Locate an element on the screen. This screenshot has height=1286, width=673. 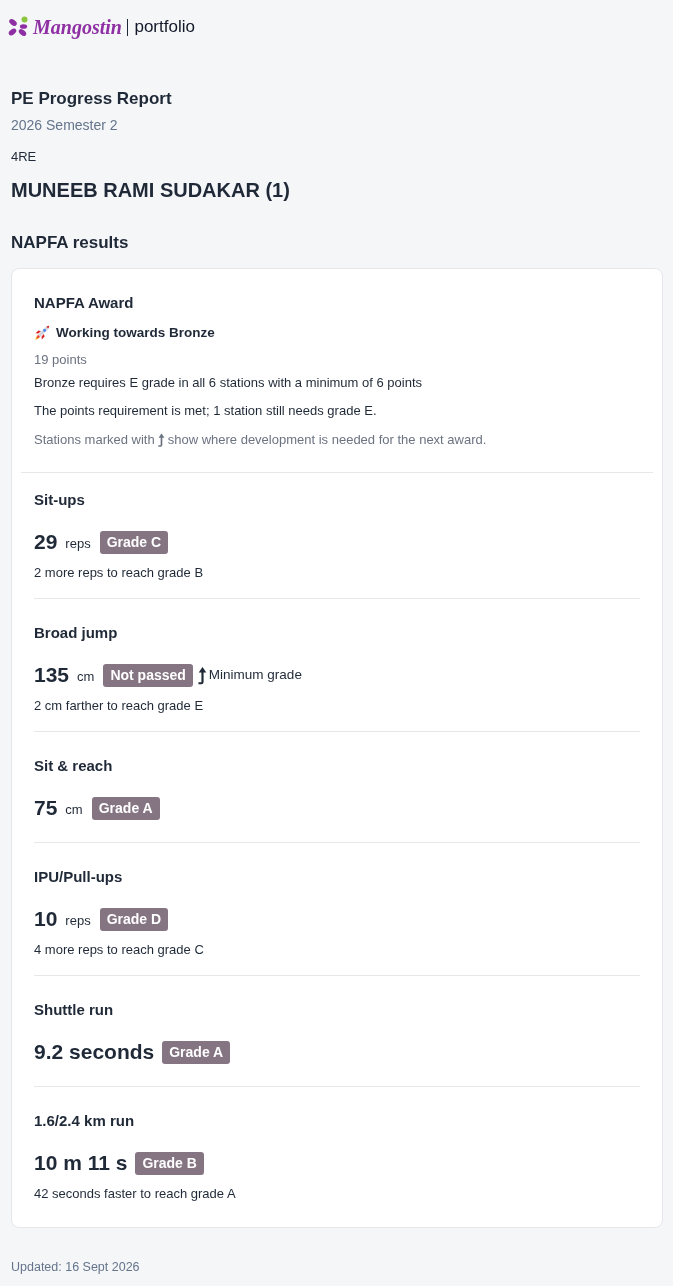
points-total: 19 points is located at coordinates (61, 360).